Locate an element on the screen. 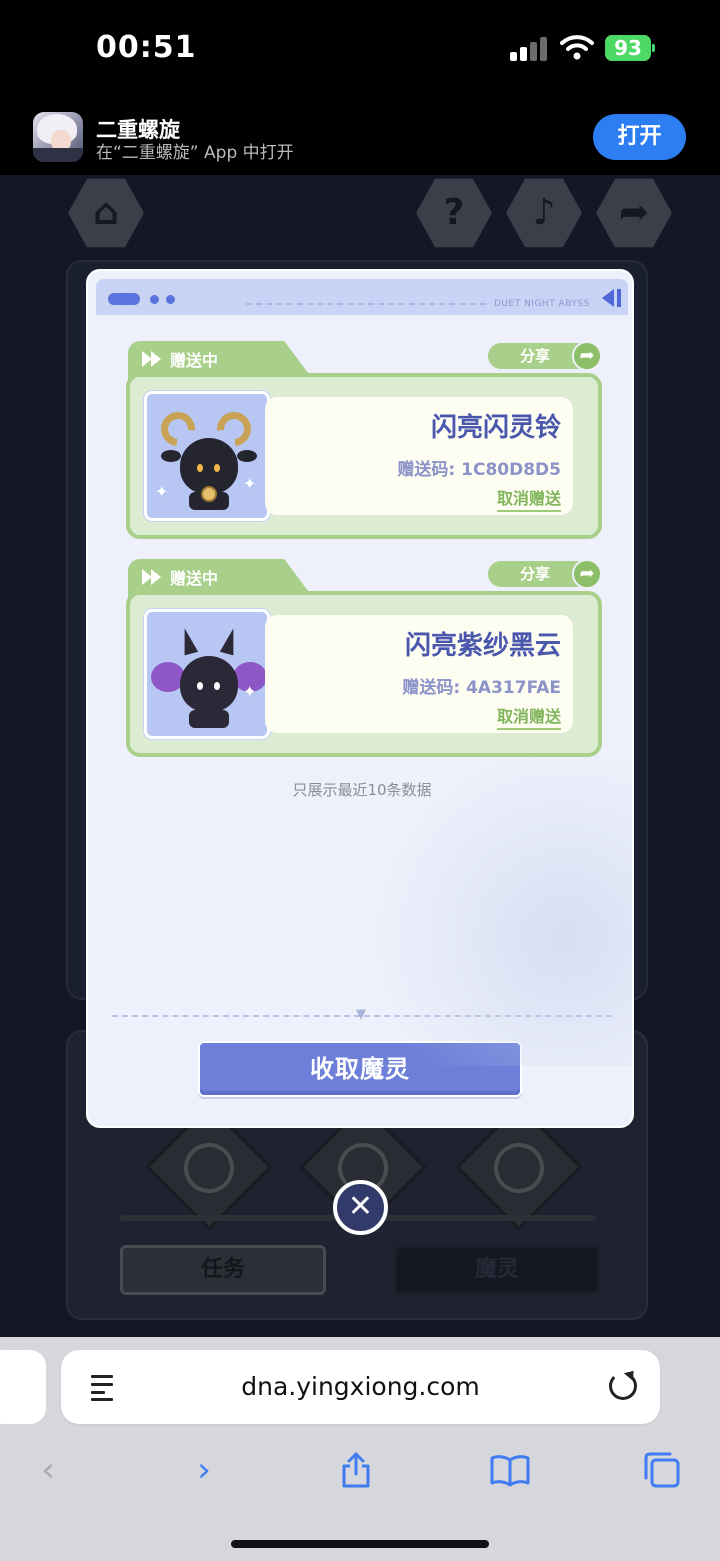 The height and width of the screenshot is (1561, 720). previous-tab is located at coordinates (23, 1387).